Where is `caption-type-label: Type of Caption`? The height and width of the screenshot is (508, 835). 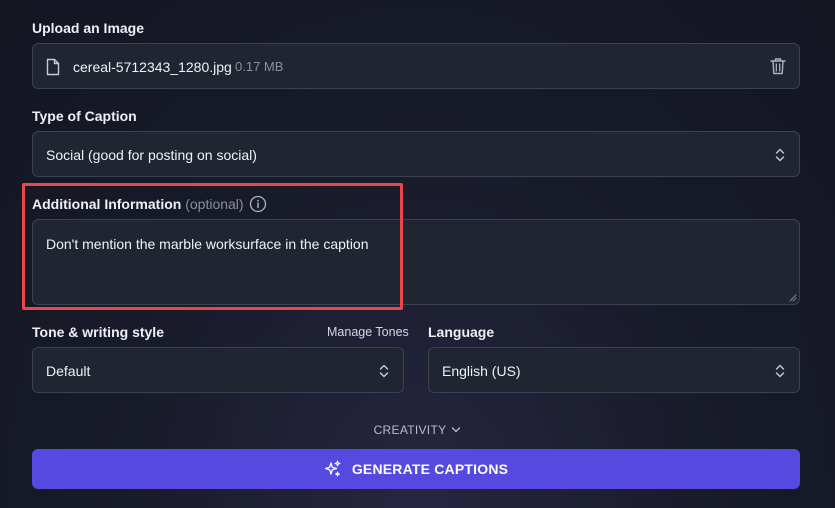
caption-type-label: Type of Caption is located at coordinates (84, 116).